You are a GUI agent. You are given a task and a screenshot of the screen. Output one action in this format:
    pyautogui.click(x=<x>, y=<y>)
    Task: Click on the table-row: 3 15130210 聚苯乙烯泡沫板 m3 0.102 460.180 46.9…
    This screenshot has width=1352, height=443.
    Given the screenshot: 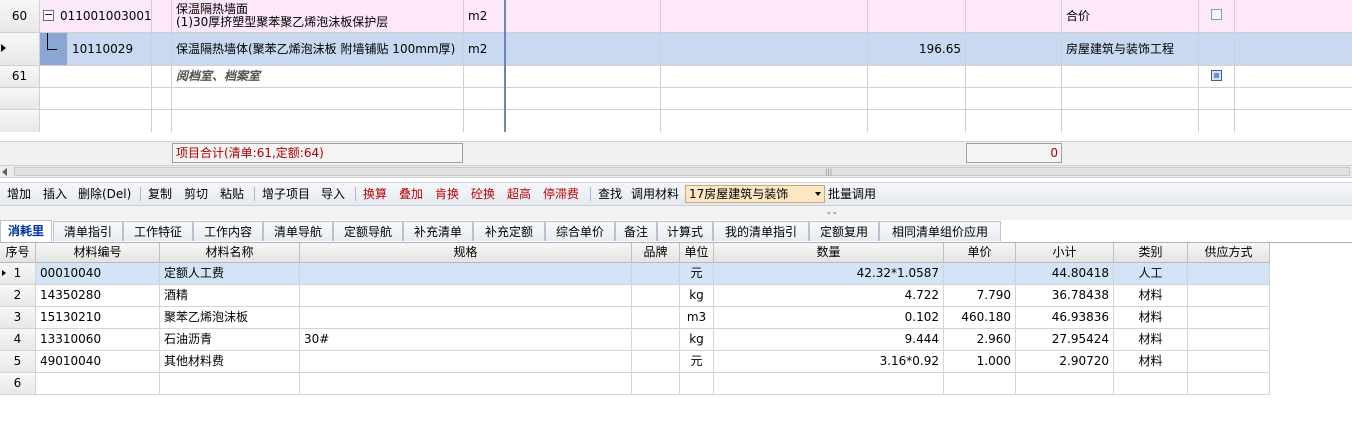 What is the action you would take?
    pyautogui.click(x=635, y=318)
    